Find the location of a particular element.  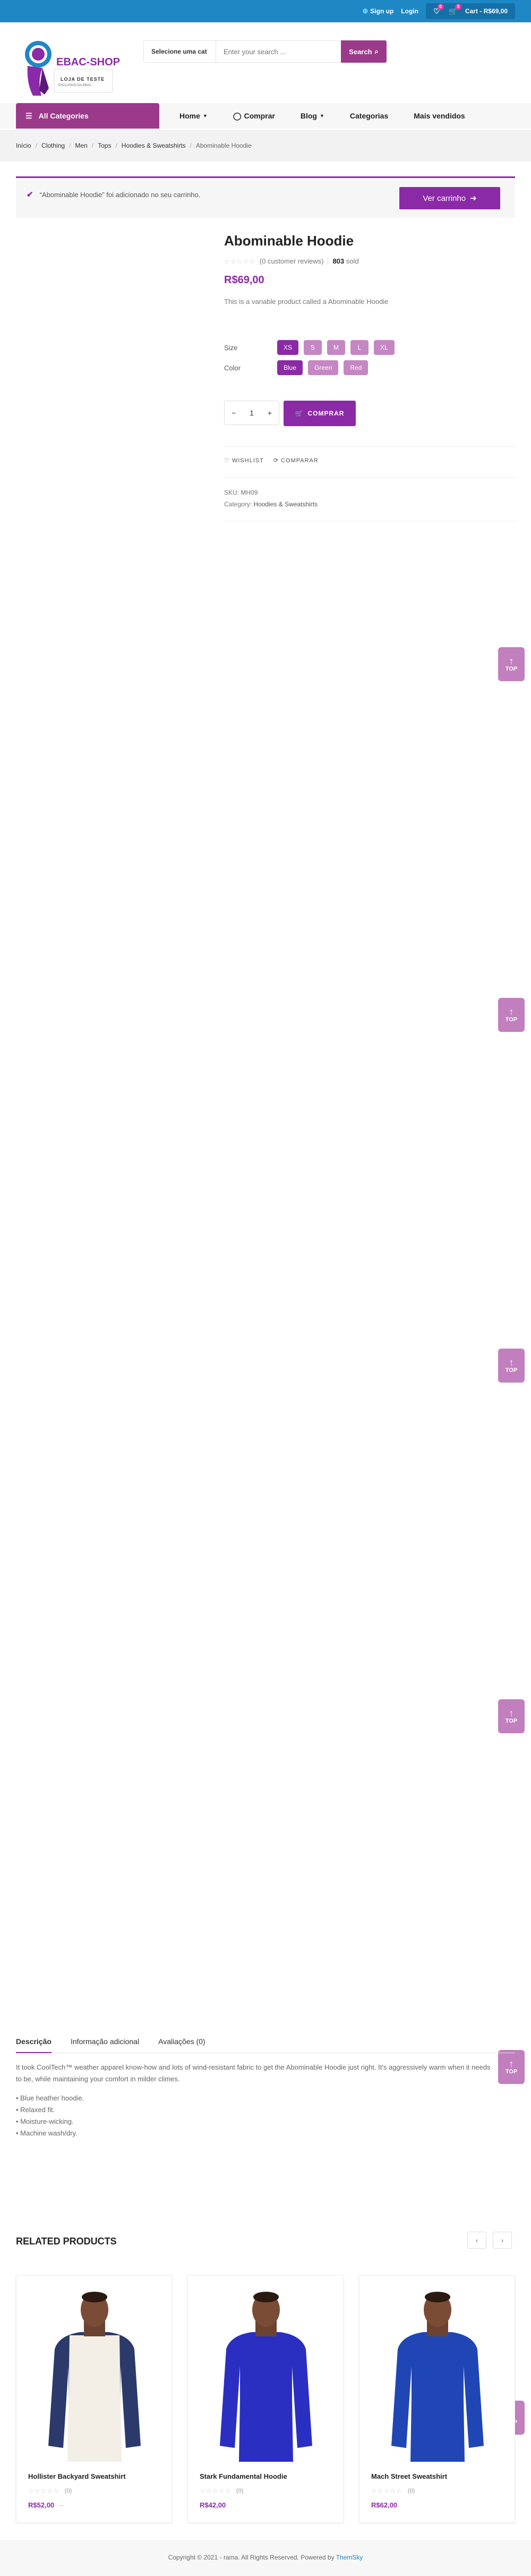

decrease-button: − is located at coordinates (234, 413).